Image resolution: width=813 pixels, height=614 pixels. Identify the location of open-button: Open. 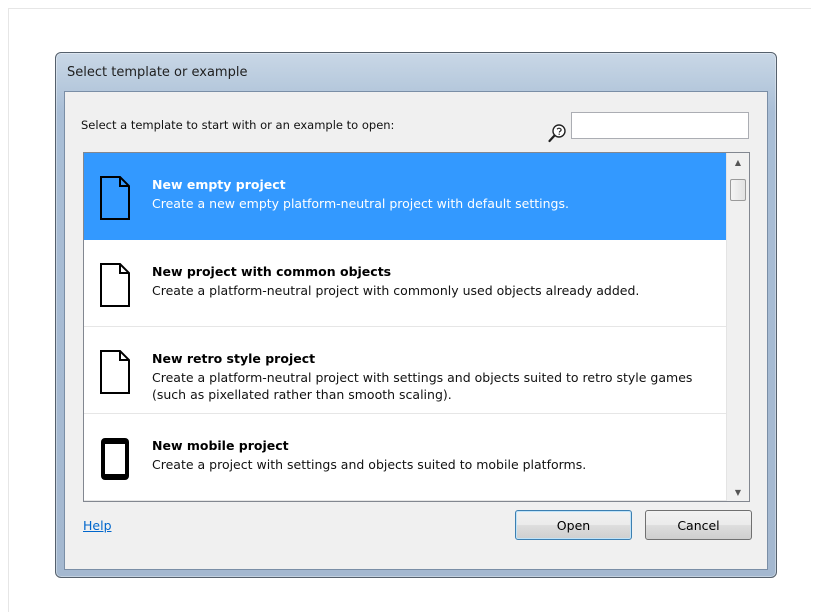
(573, 525).